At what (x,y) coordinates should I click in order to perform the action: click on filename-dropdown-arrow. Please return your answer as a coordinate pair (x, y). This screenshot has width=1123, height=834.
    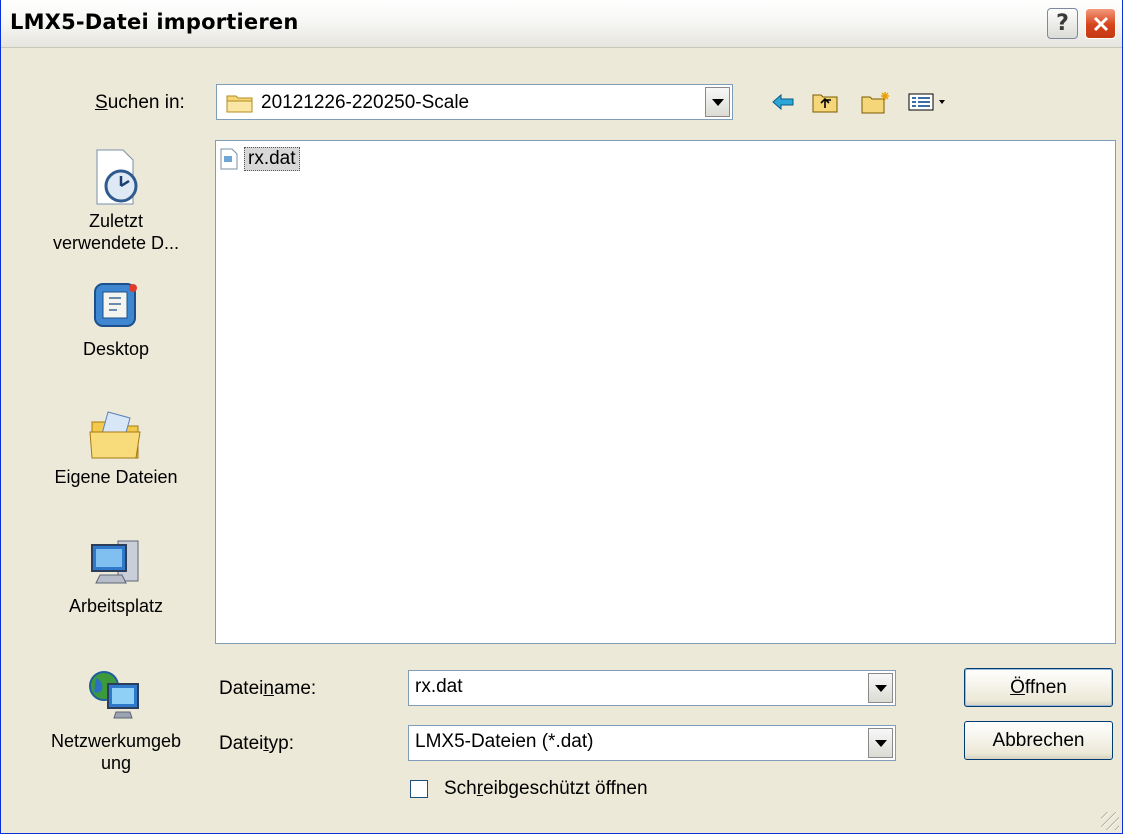
    Looking at the image, I should click on (880, 688).